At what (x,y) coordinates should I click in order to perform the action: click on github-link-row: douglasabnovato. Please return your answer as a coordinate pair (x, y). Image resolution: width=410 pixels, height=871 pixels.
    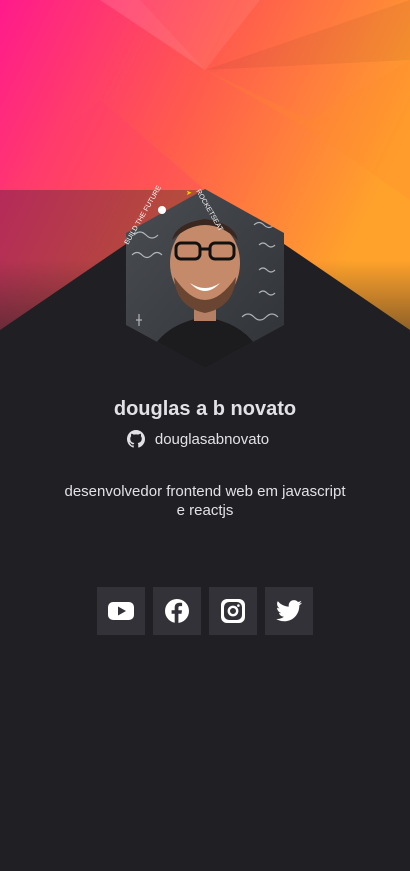
    Looking at the image, I should click on (205, 439).